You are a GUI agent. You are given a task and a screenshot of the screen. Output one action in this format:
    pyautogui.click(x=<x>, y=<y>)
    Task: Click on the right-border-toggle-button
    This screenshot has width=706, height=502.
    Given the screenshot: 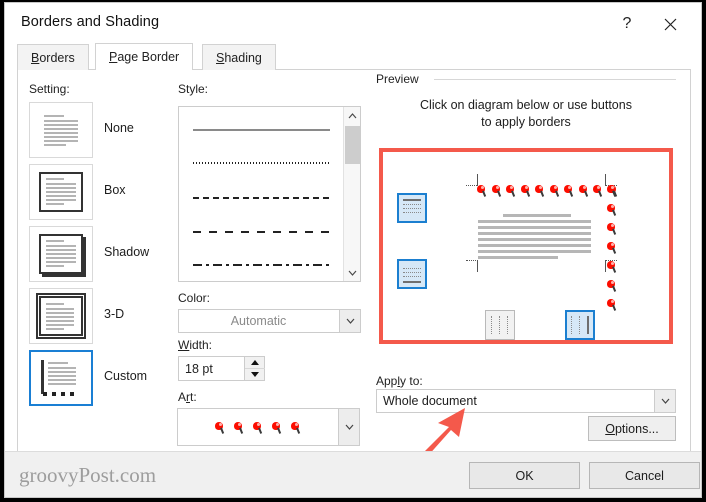 What is the action you would take?
    pyautogui.click(x=580, y=325)
    